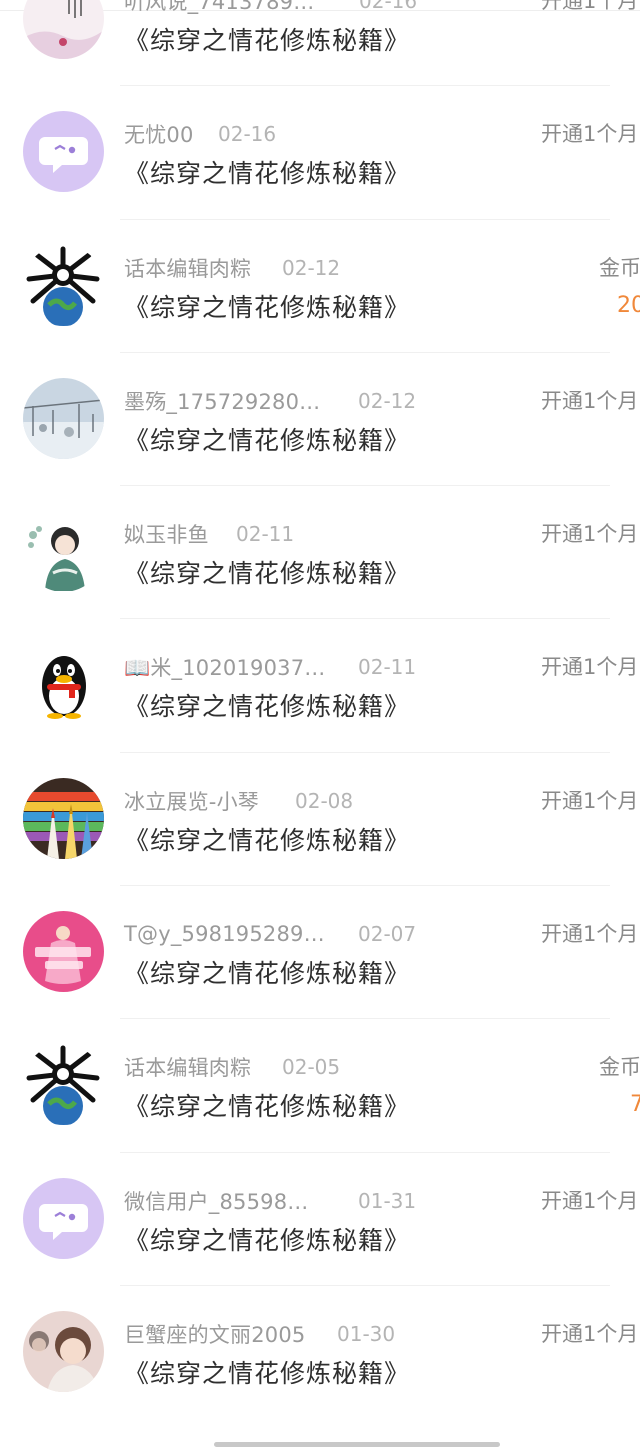  Describe the element at coordinates (191, 801) in the screenshot. I see `user-name: 冰立展览-小琴` at that location.